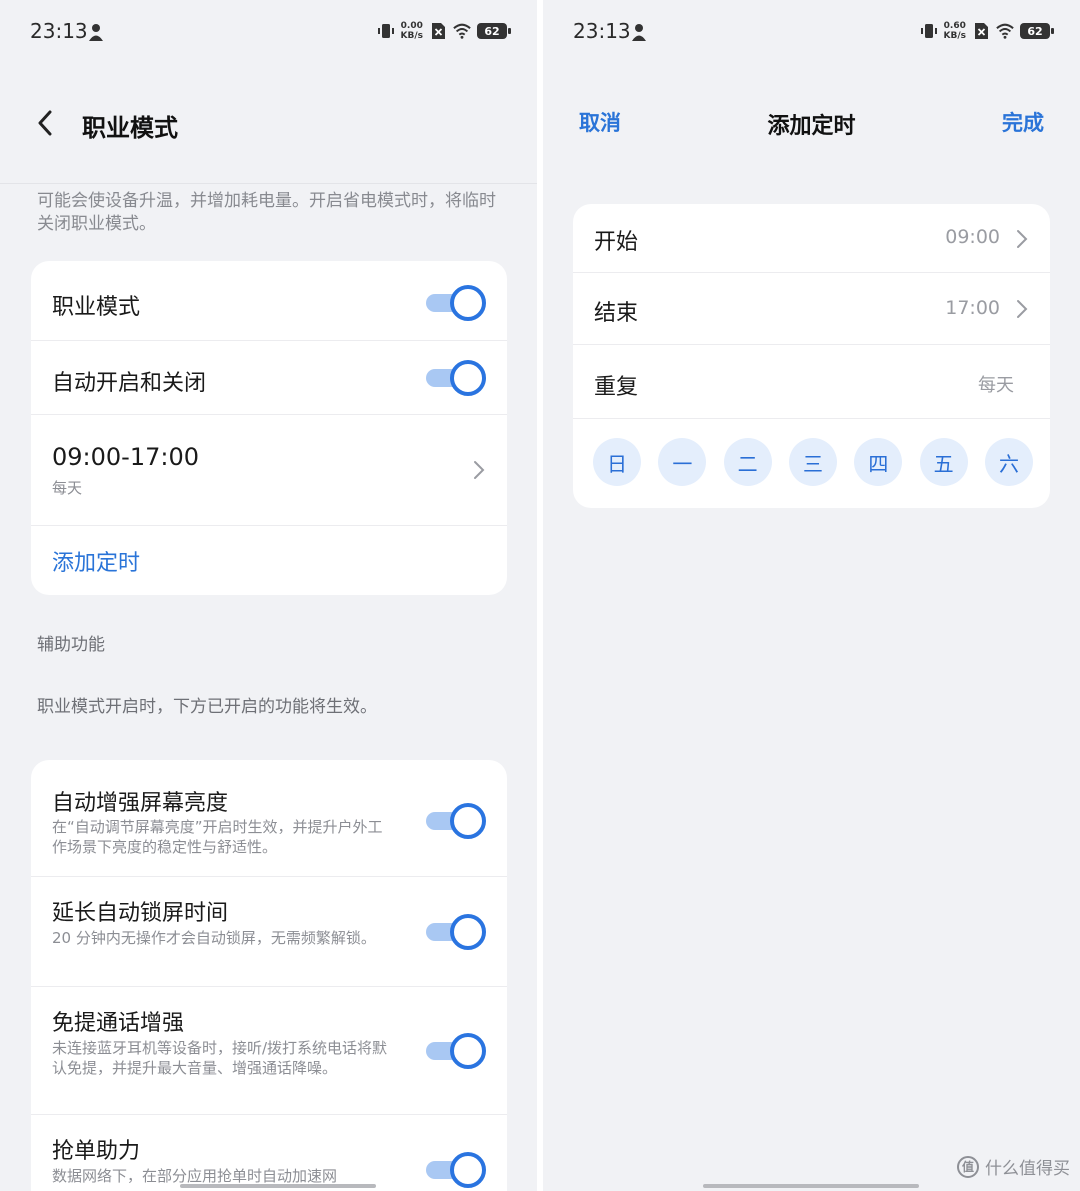 The image size is (1080, 1191). What do you see at coordinates (207, 707) in the screenshot?
I see `aux-section-note: 职业模式开启时，下方已开启的功能将生效。` at bounding box center [207, 707].